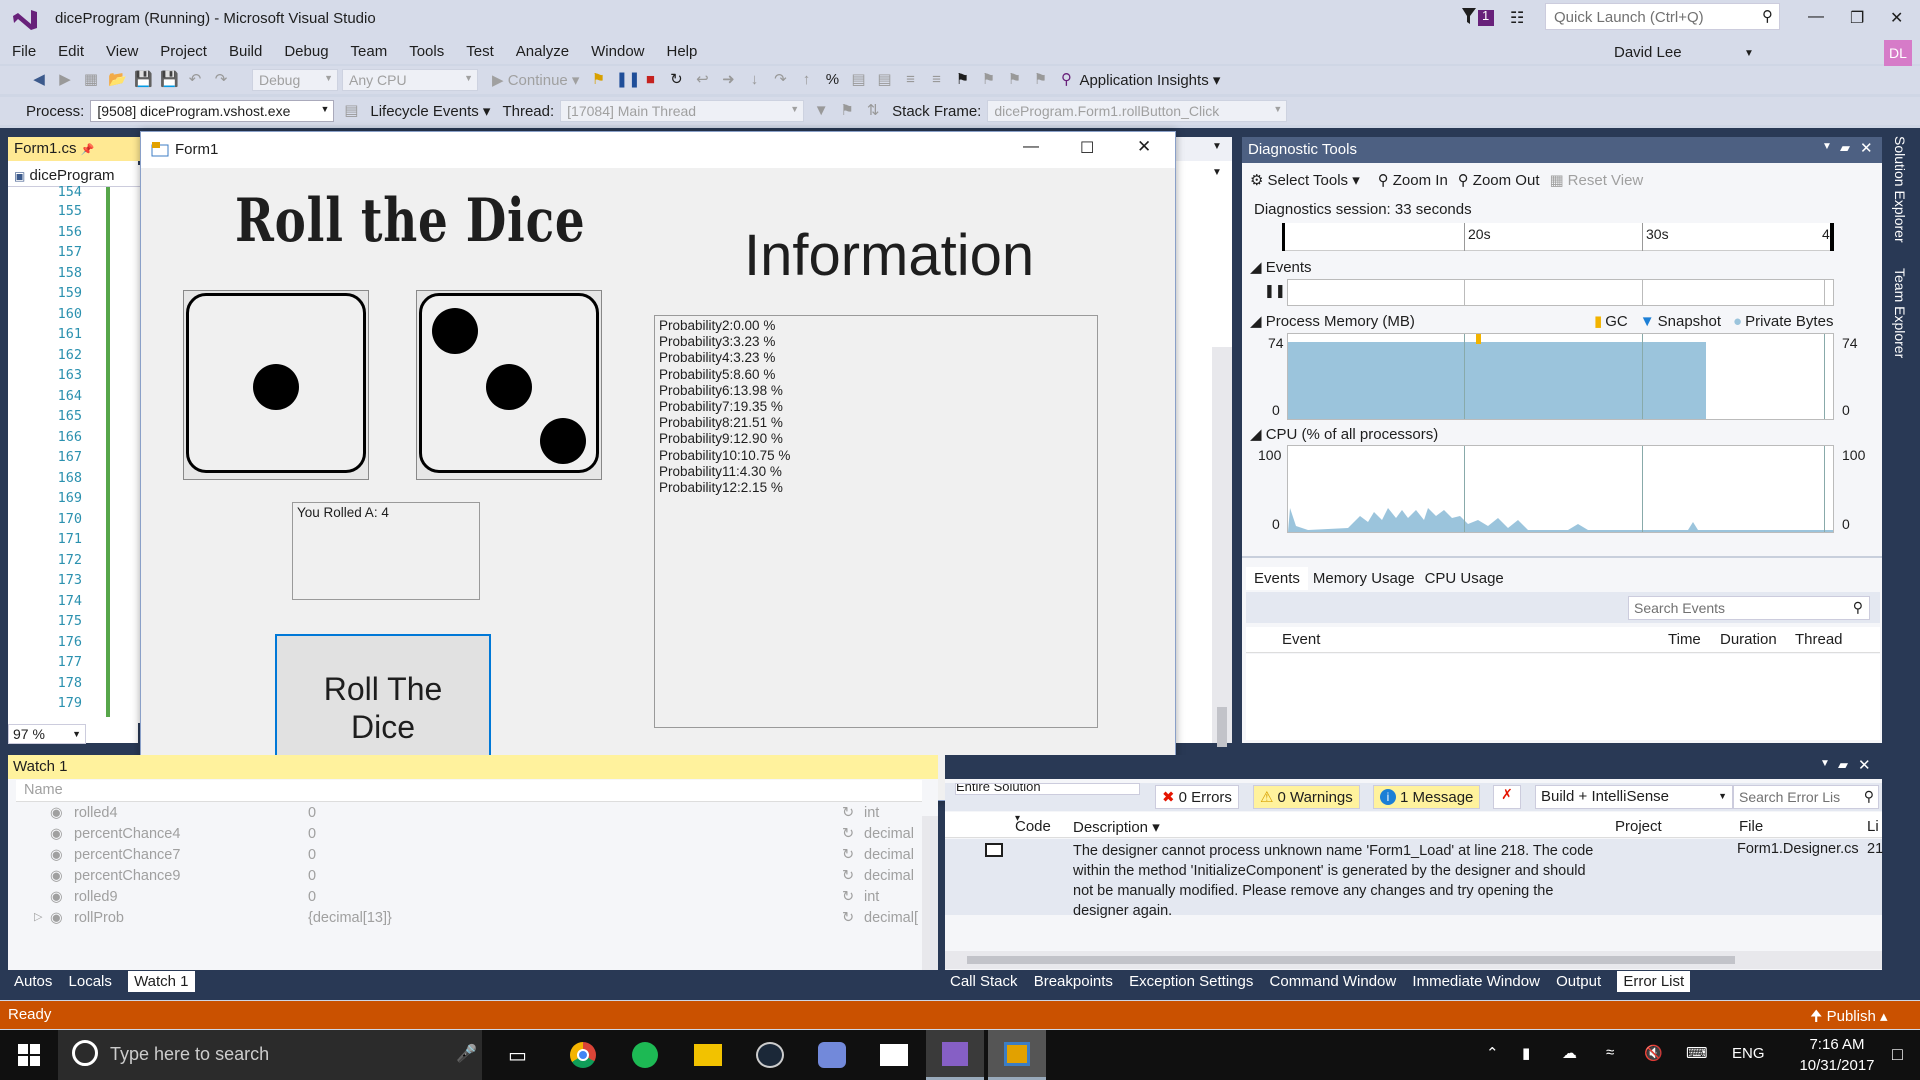 Image resolution: width=1920 pixels, height=1080 pixels. Describe the element at coordinates (1047, 789) in the screenshot. I see `scope-dropdown: Entire Solution` at that location.